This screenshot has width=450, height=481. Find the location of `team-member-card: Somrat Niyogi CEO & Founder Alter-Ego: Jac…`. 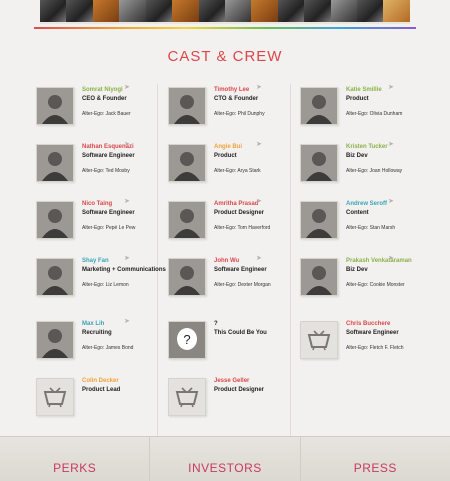

team-member-card: Somrat Niyogi CEO & Founder Alter-Ego: Jac… is located at coordinates (102, 108).